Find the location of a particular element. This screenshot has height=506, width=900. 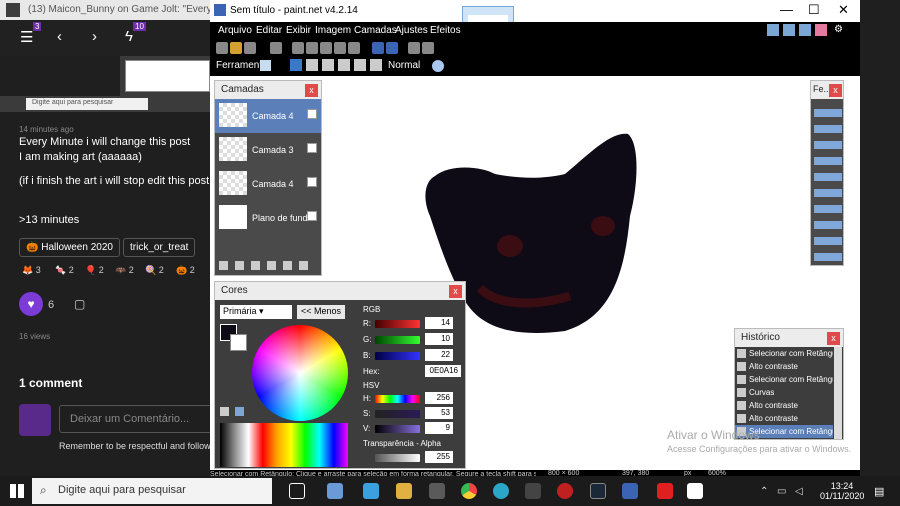

comment-icon: ▢ is located at coordinates (79, 304).